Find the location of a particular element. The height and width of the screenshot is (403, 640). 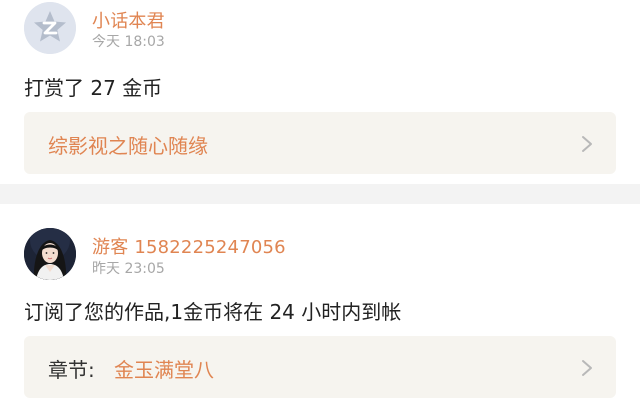

user-avatar-icon is located at coordinates (50, 254).